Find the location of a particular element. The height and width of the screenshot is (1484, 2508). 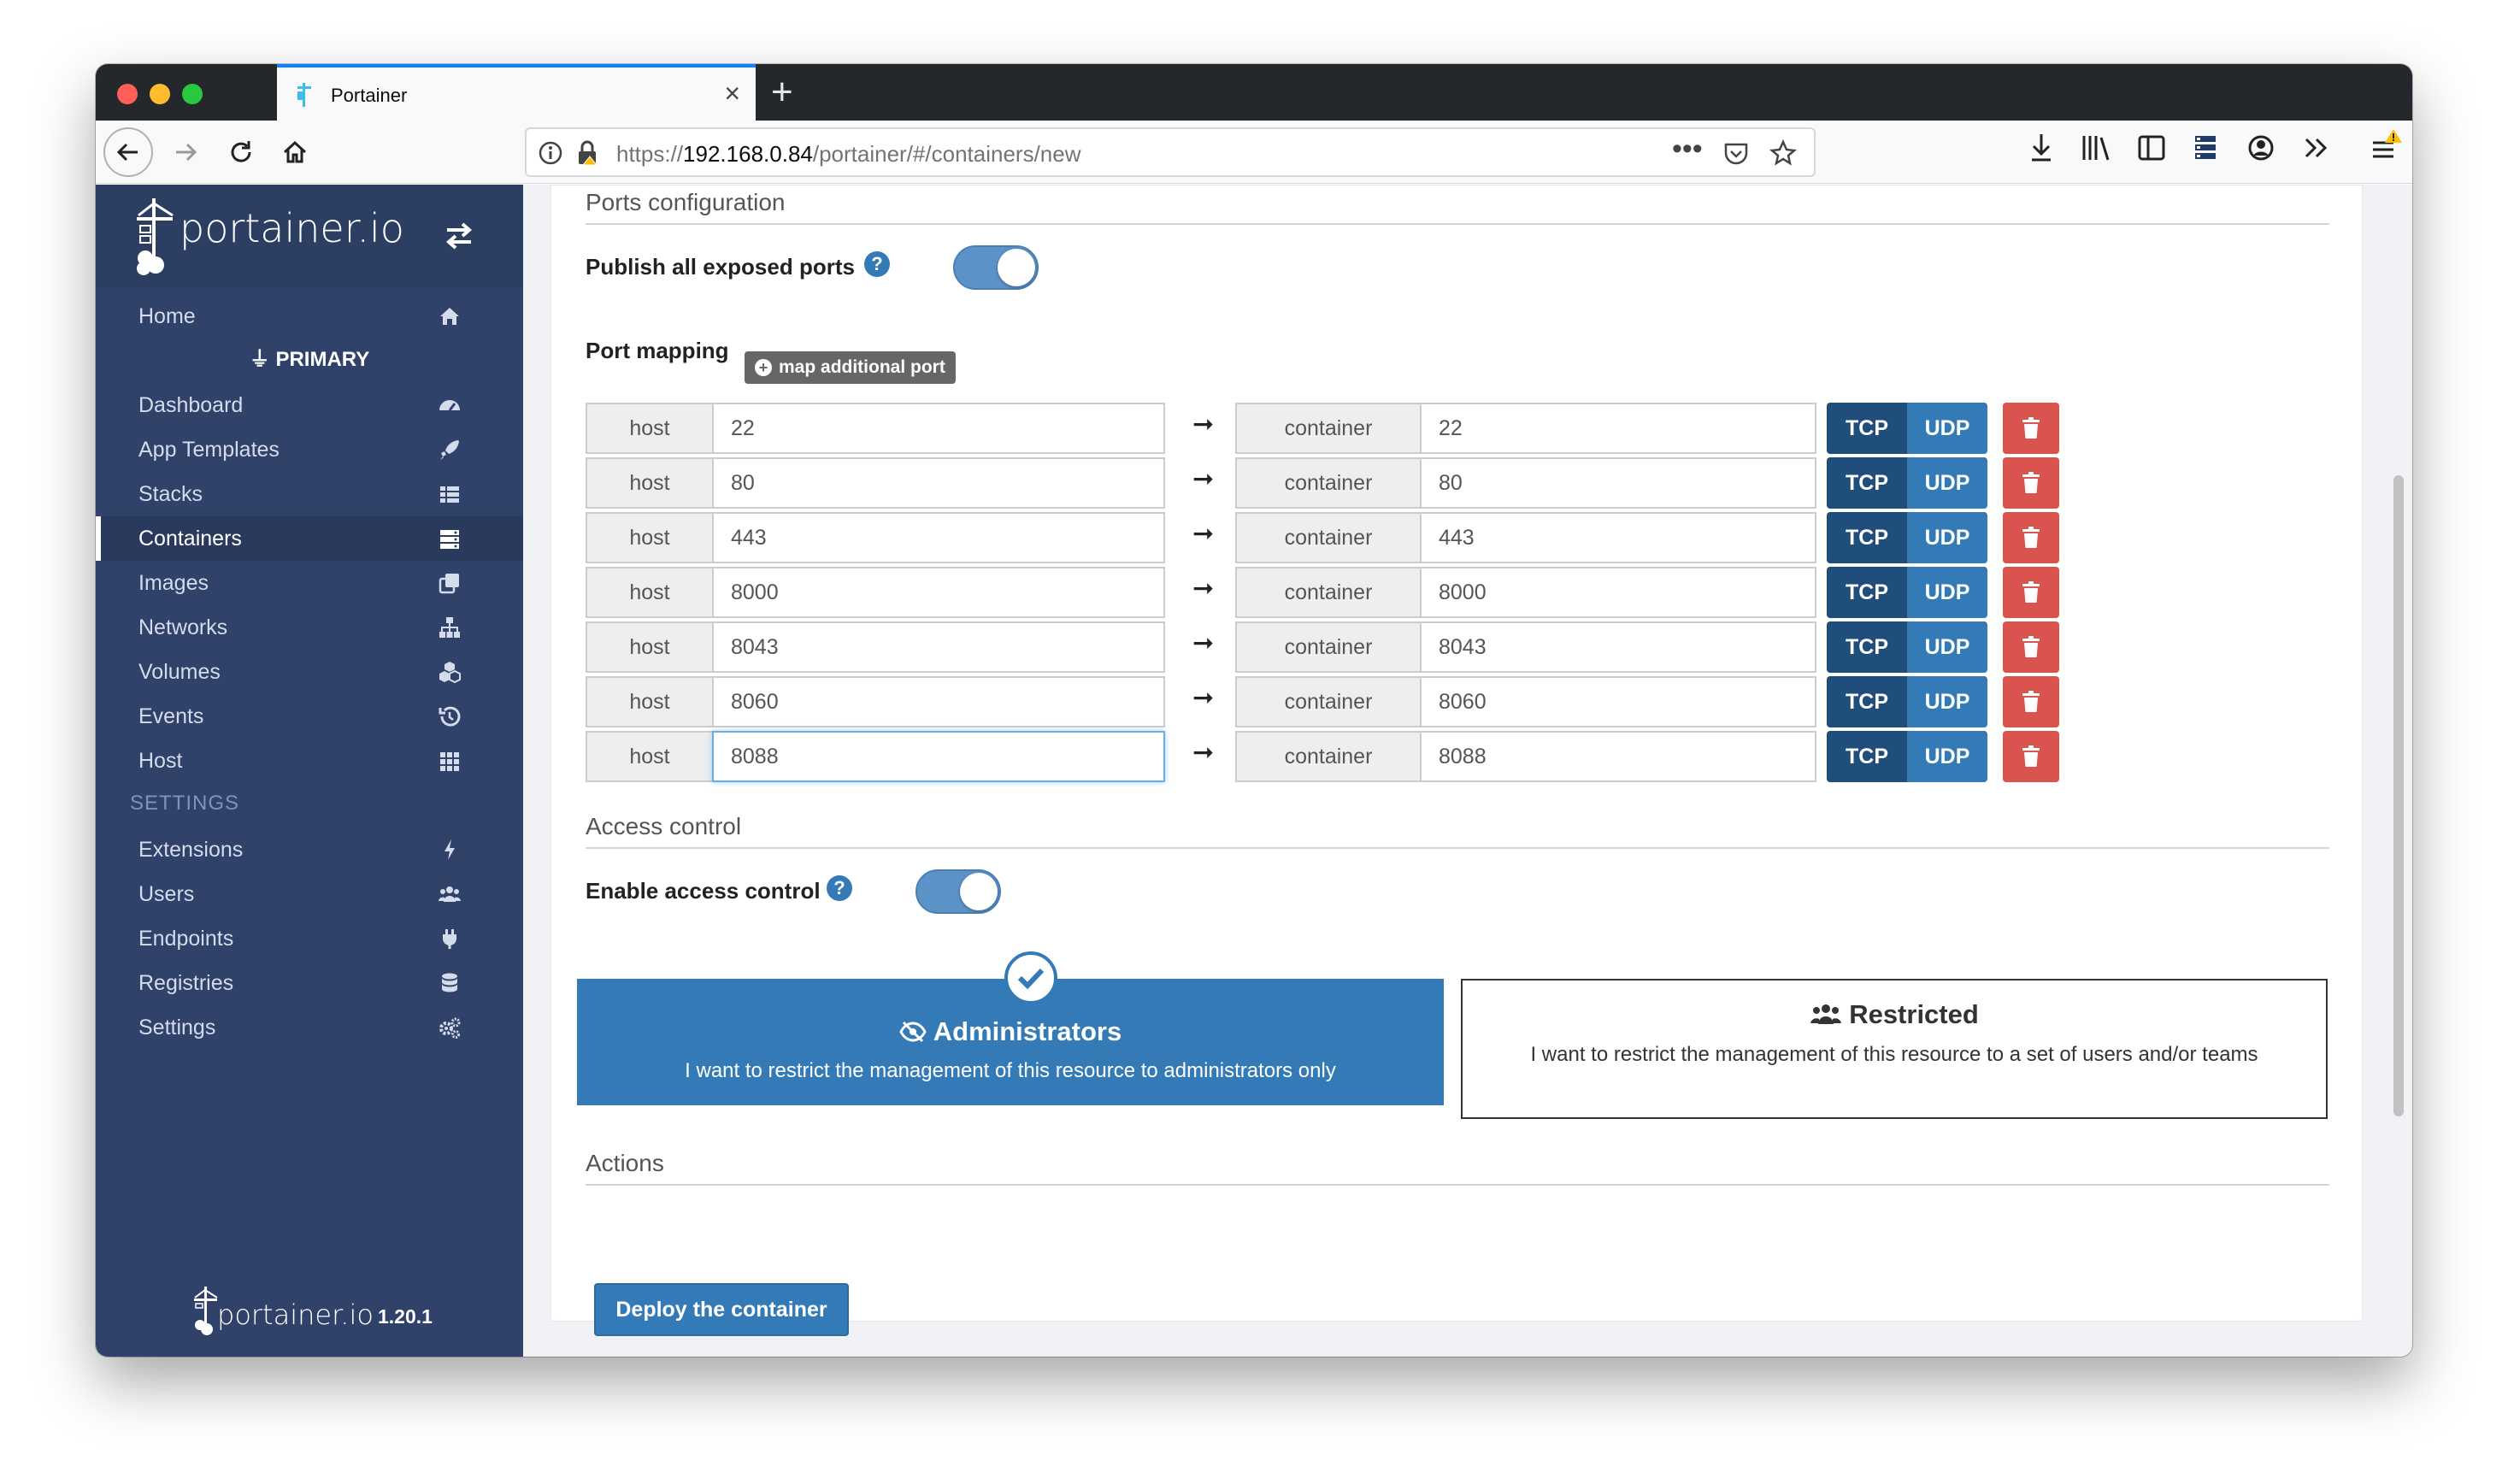

database-icon is located at coordinates (449, 982).